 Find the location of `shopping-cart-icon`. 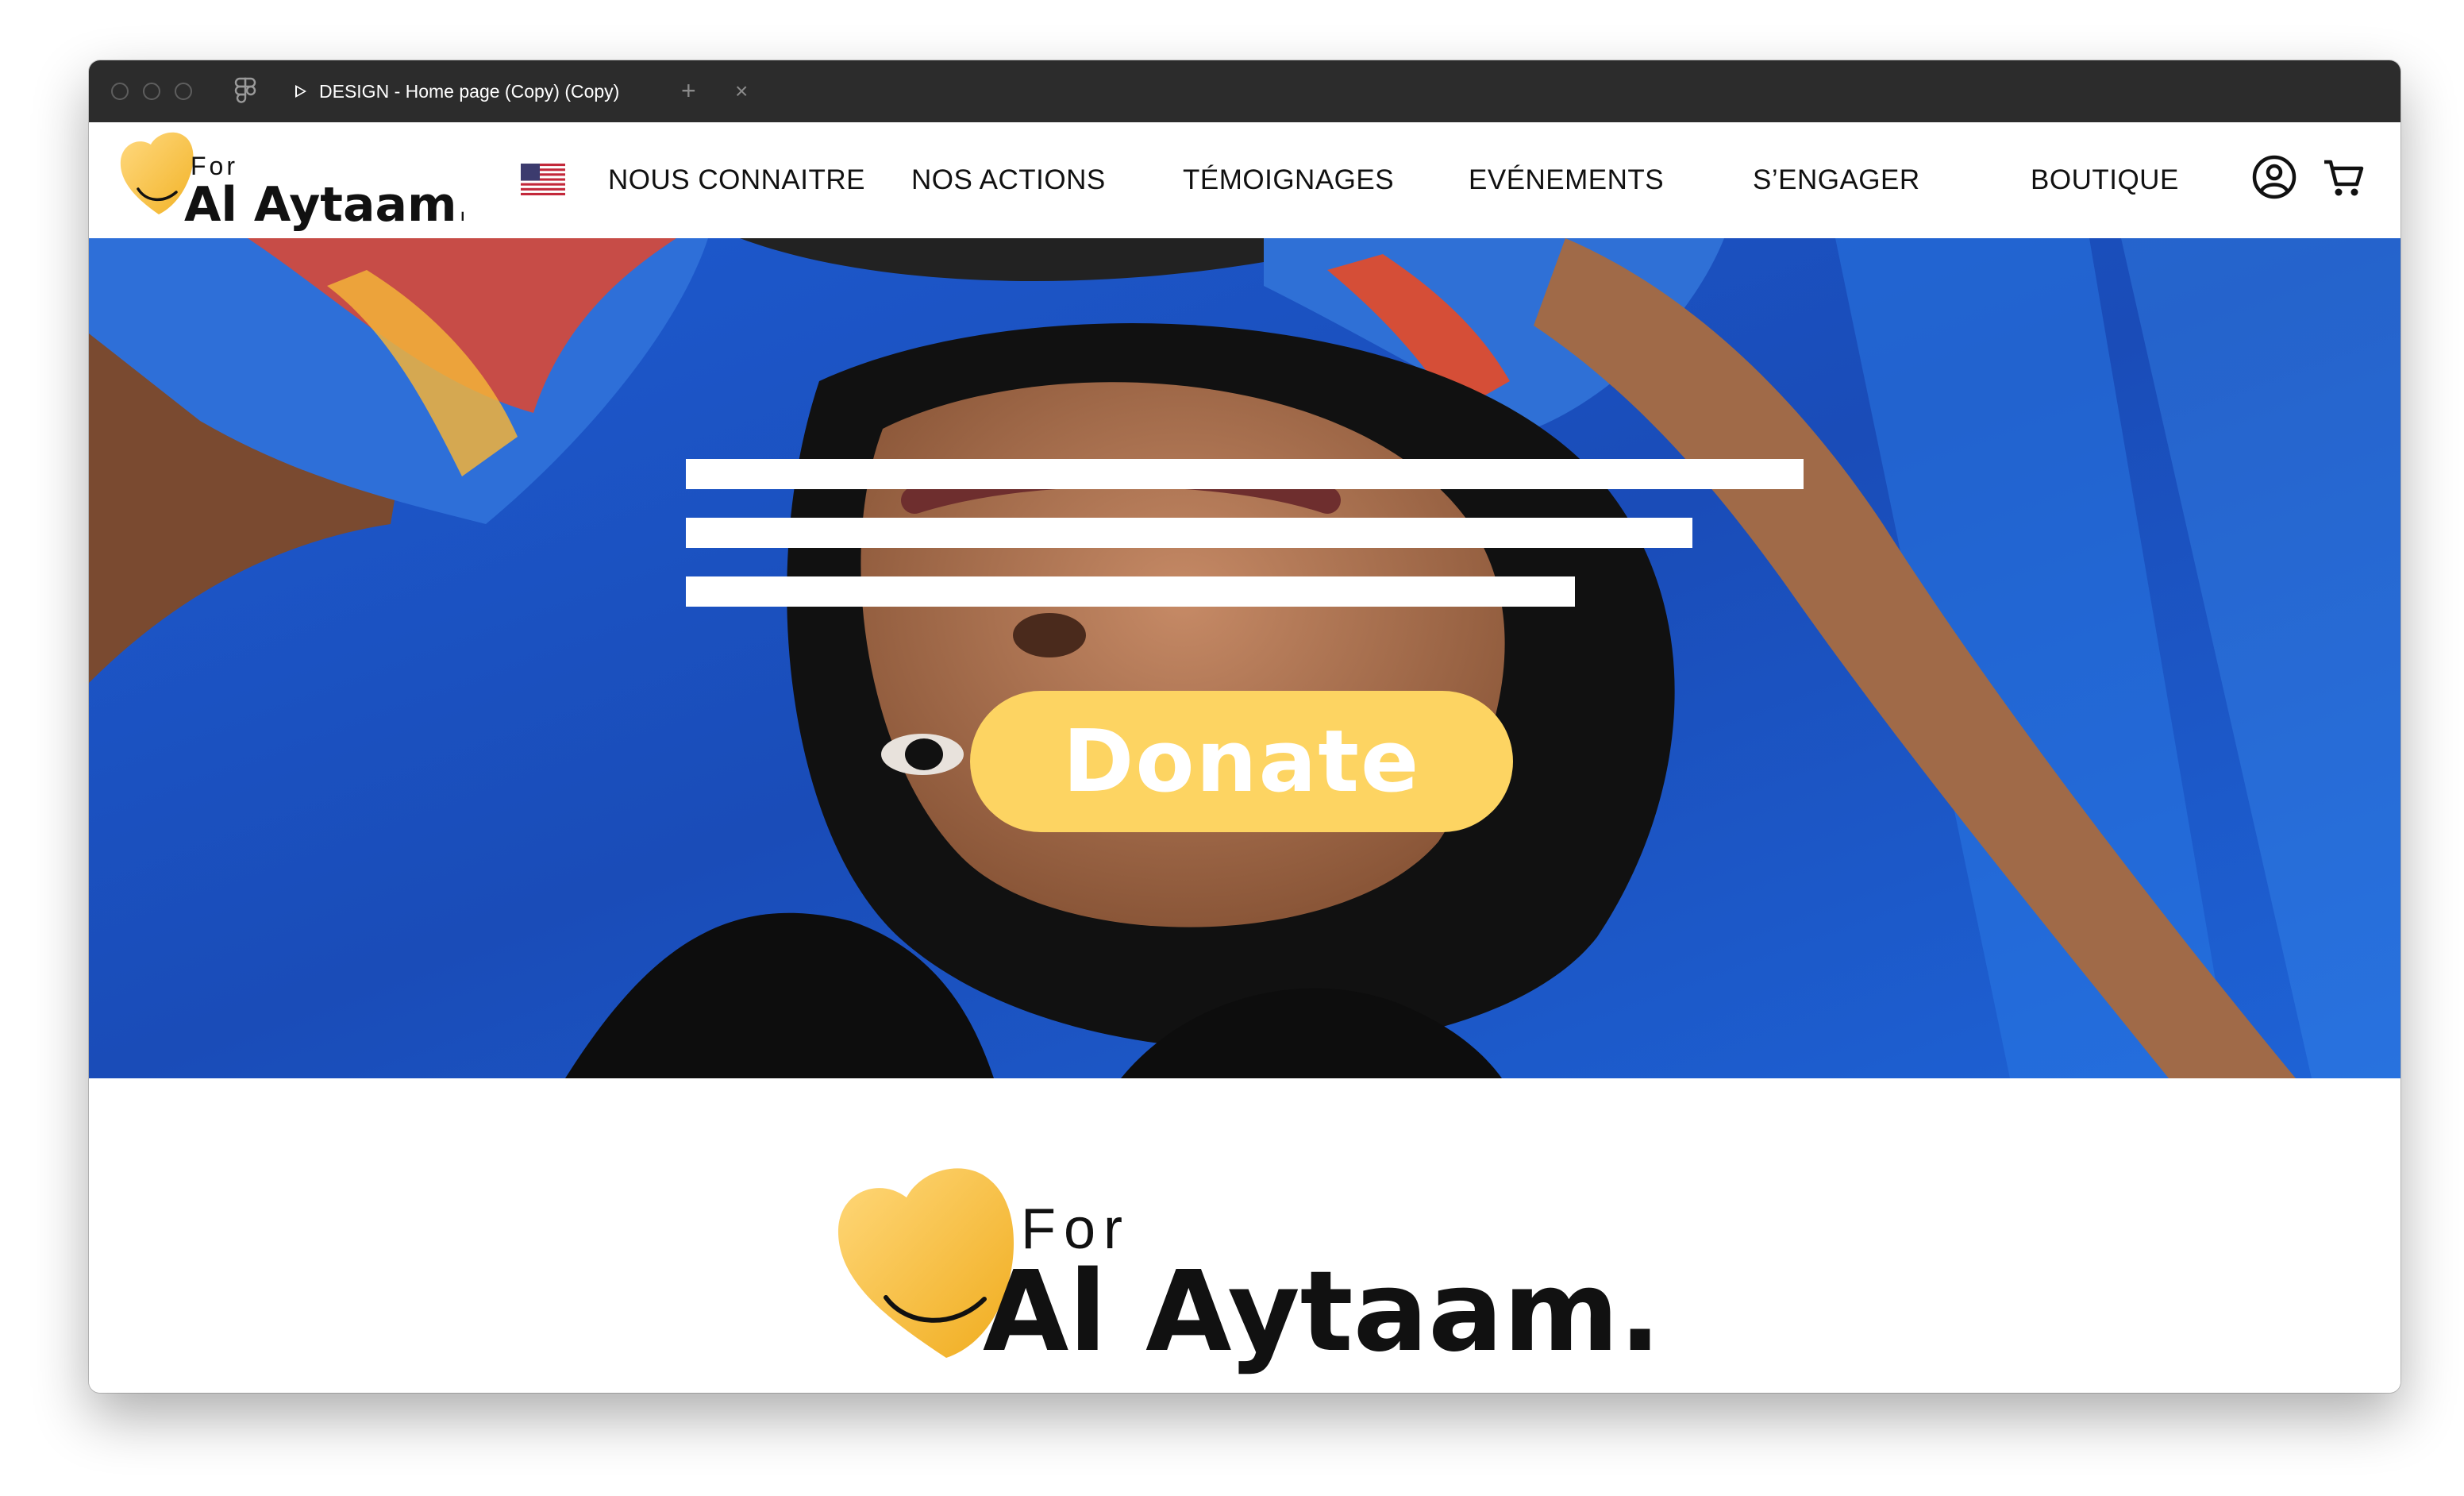

shopping-cart-icon is located at coordinates (2343, 178).